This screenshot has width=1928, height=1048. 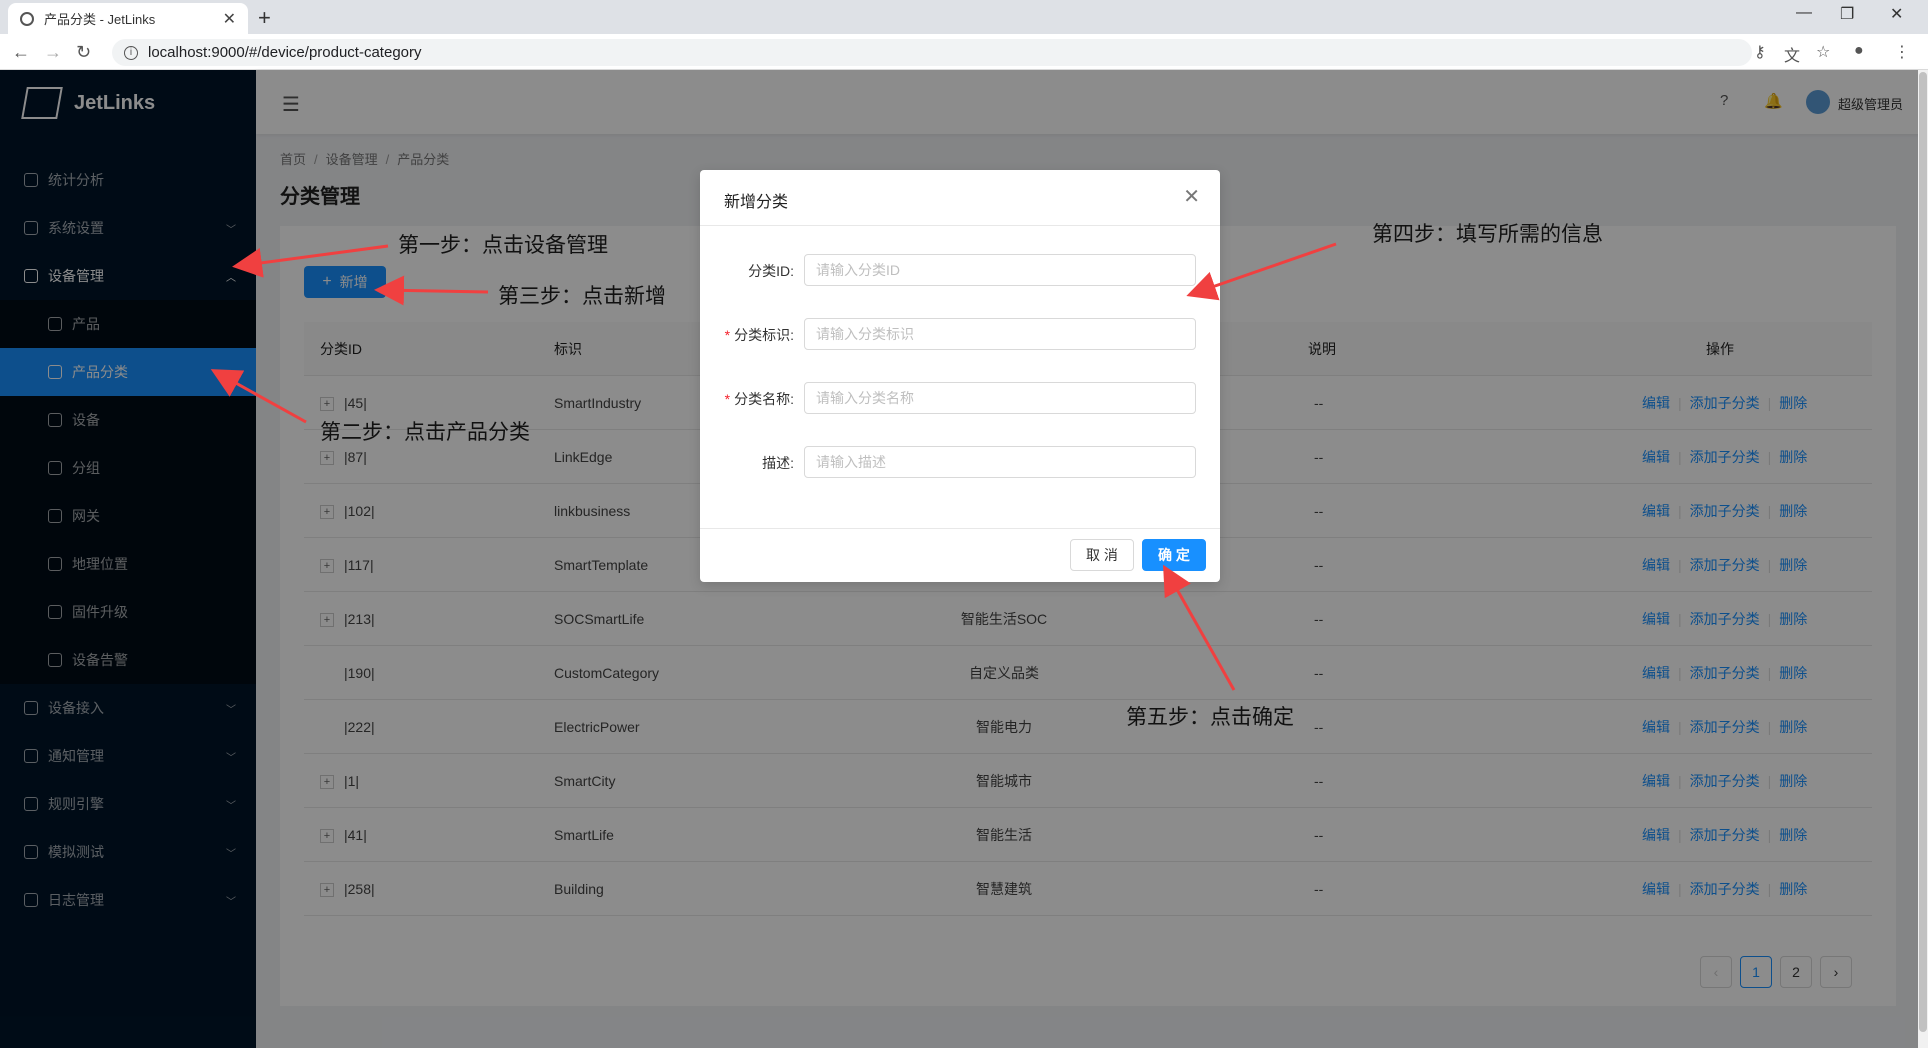 I want to click on modal-footer: 取 消 确 定, so click(x=960, y=555).